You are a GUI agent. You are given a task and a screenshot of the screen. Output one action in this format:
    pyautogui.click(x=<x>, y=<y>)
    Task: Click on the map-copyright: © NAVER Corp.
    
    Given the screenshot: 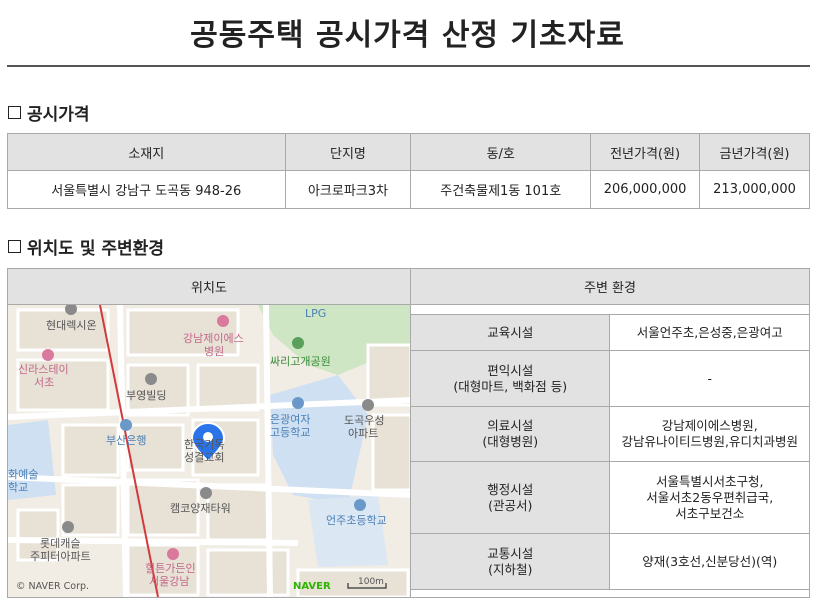 What is the action you would take?
    pyautogui.click(x=53, y=586)
    